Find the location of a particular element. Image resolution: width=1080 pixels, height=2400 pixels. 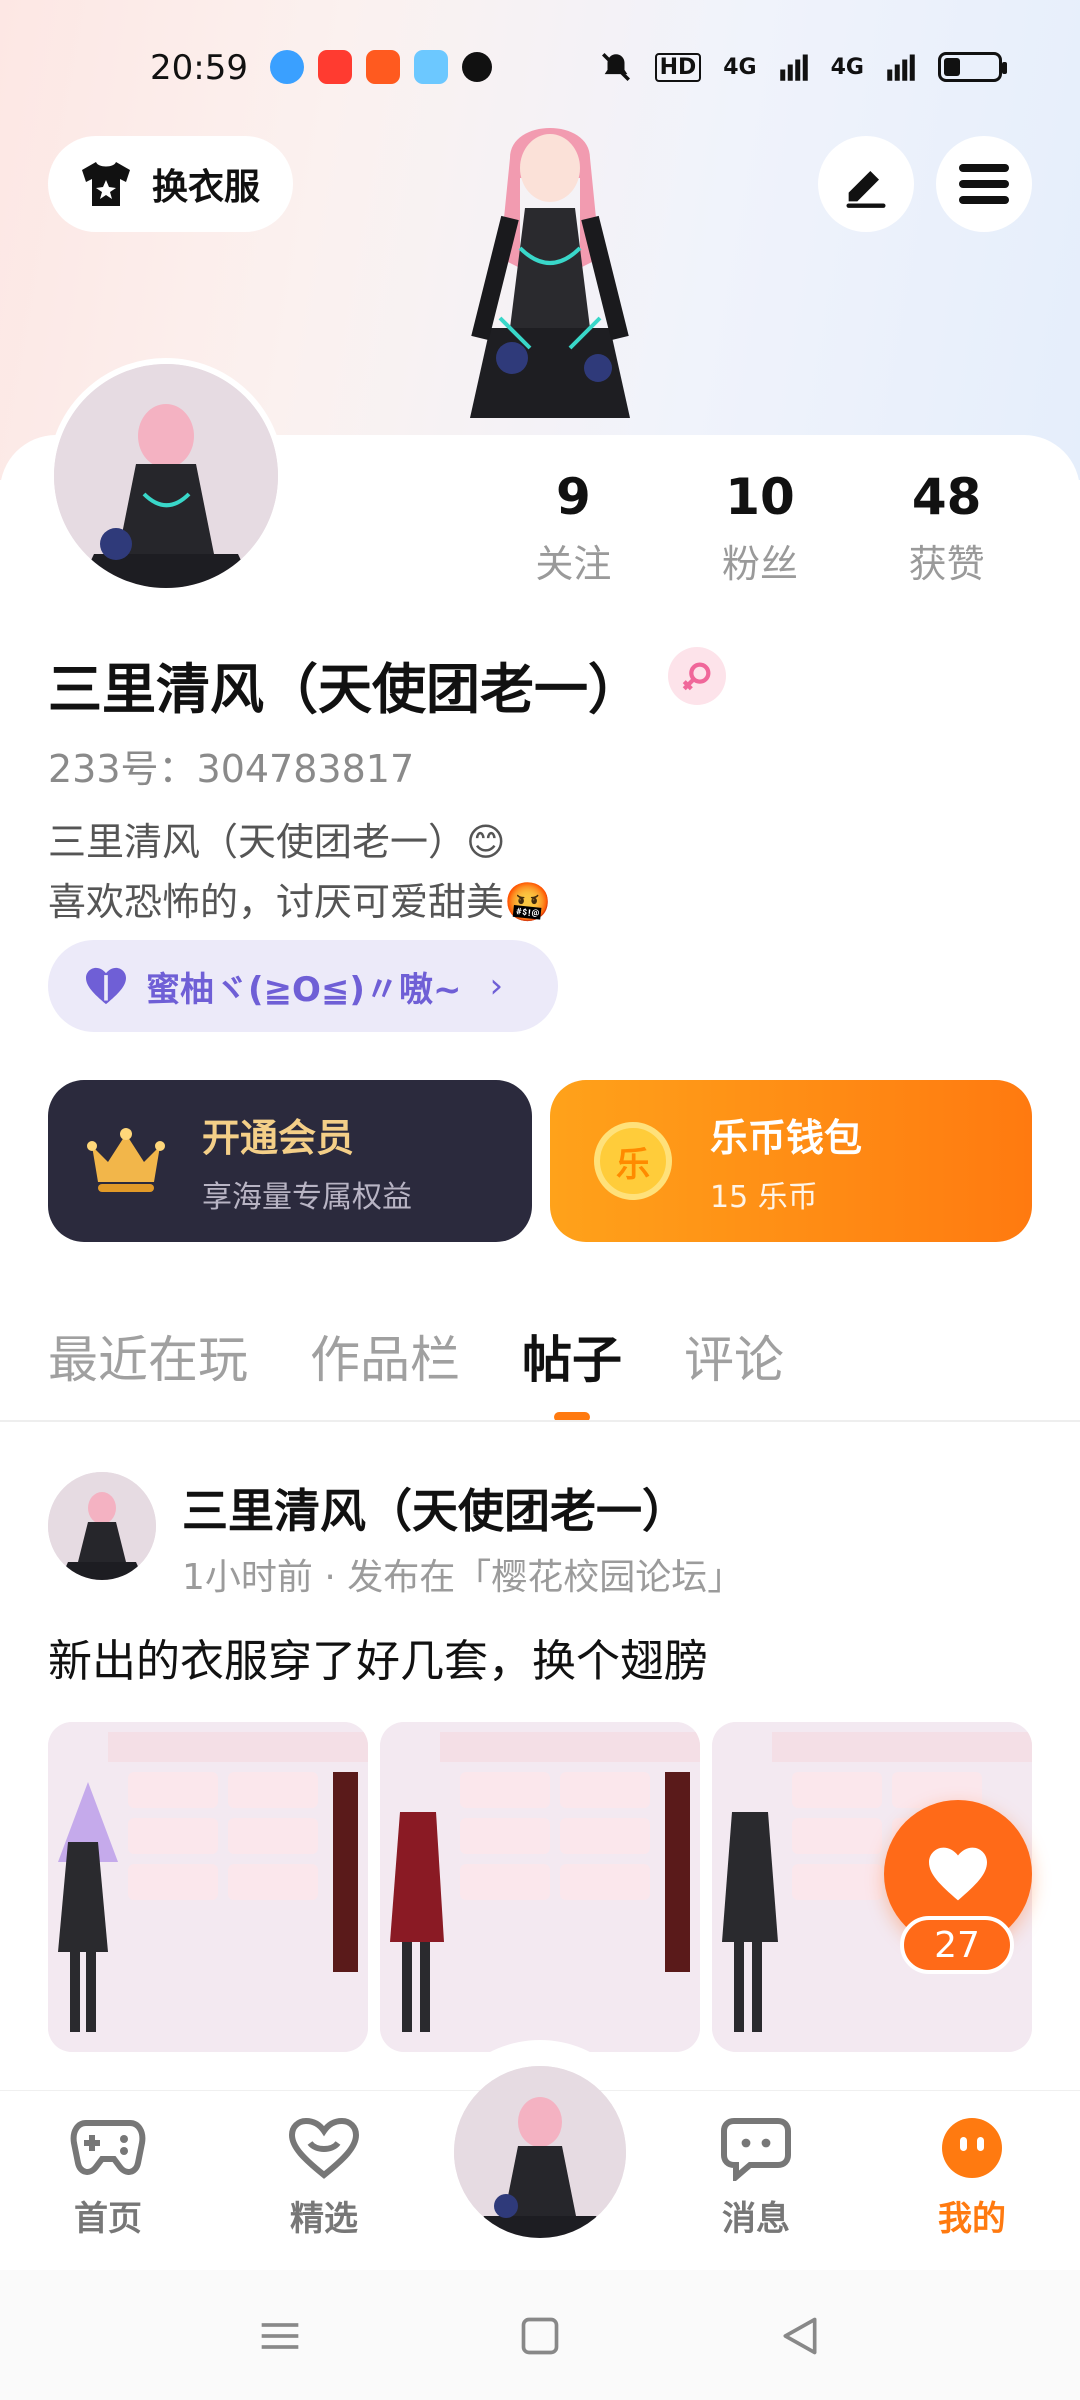

crown-icon is located at coordinates (126, 1160).